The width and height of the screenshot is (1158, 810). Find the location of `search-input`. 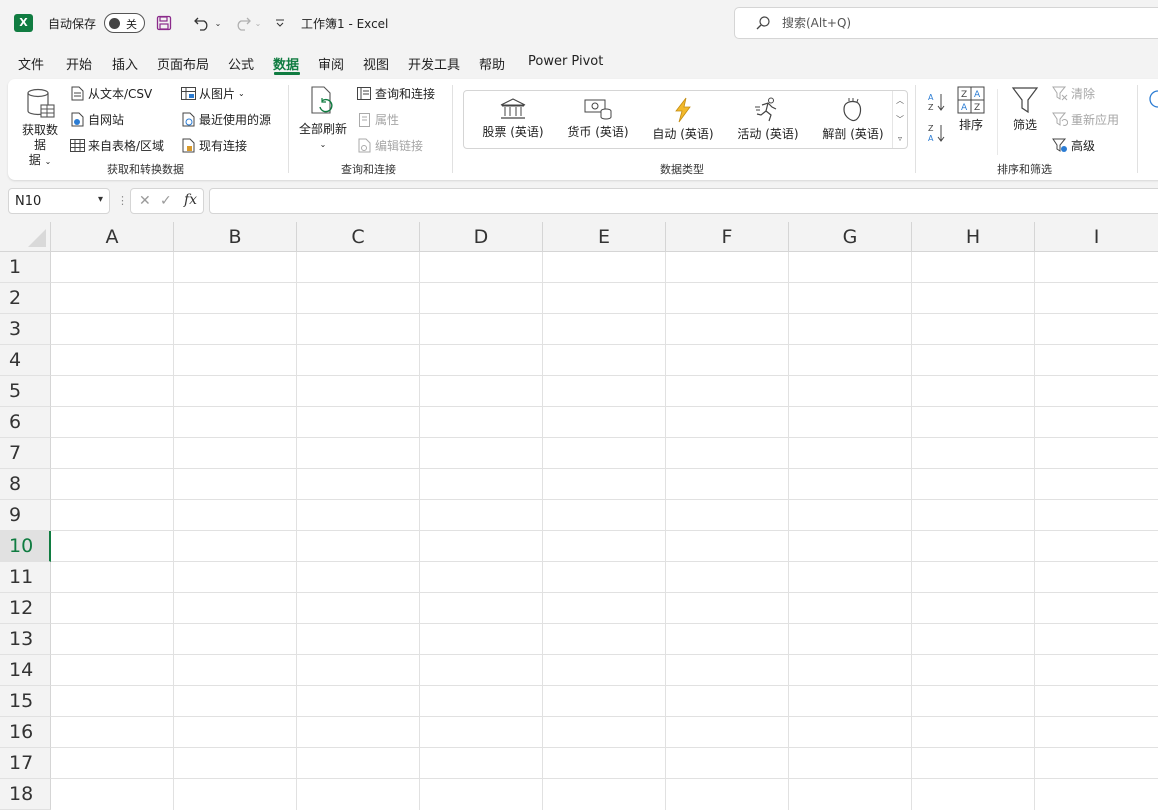

search-input is located at coordinates (962, 23).